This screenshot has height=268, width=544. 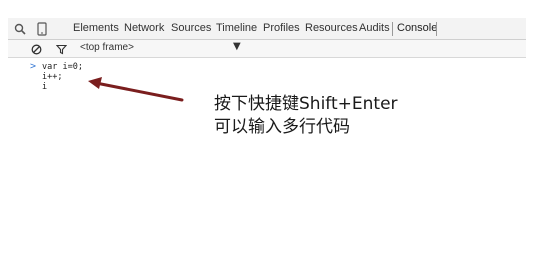 What do you see at coordinates (33, 66) in the screenshot?
I see `prompt-chevron-icon: >` at bounding box center [33, 66].